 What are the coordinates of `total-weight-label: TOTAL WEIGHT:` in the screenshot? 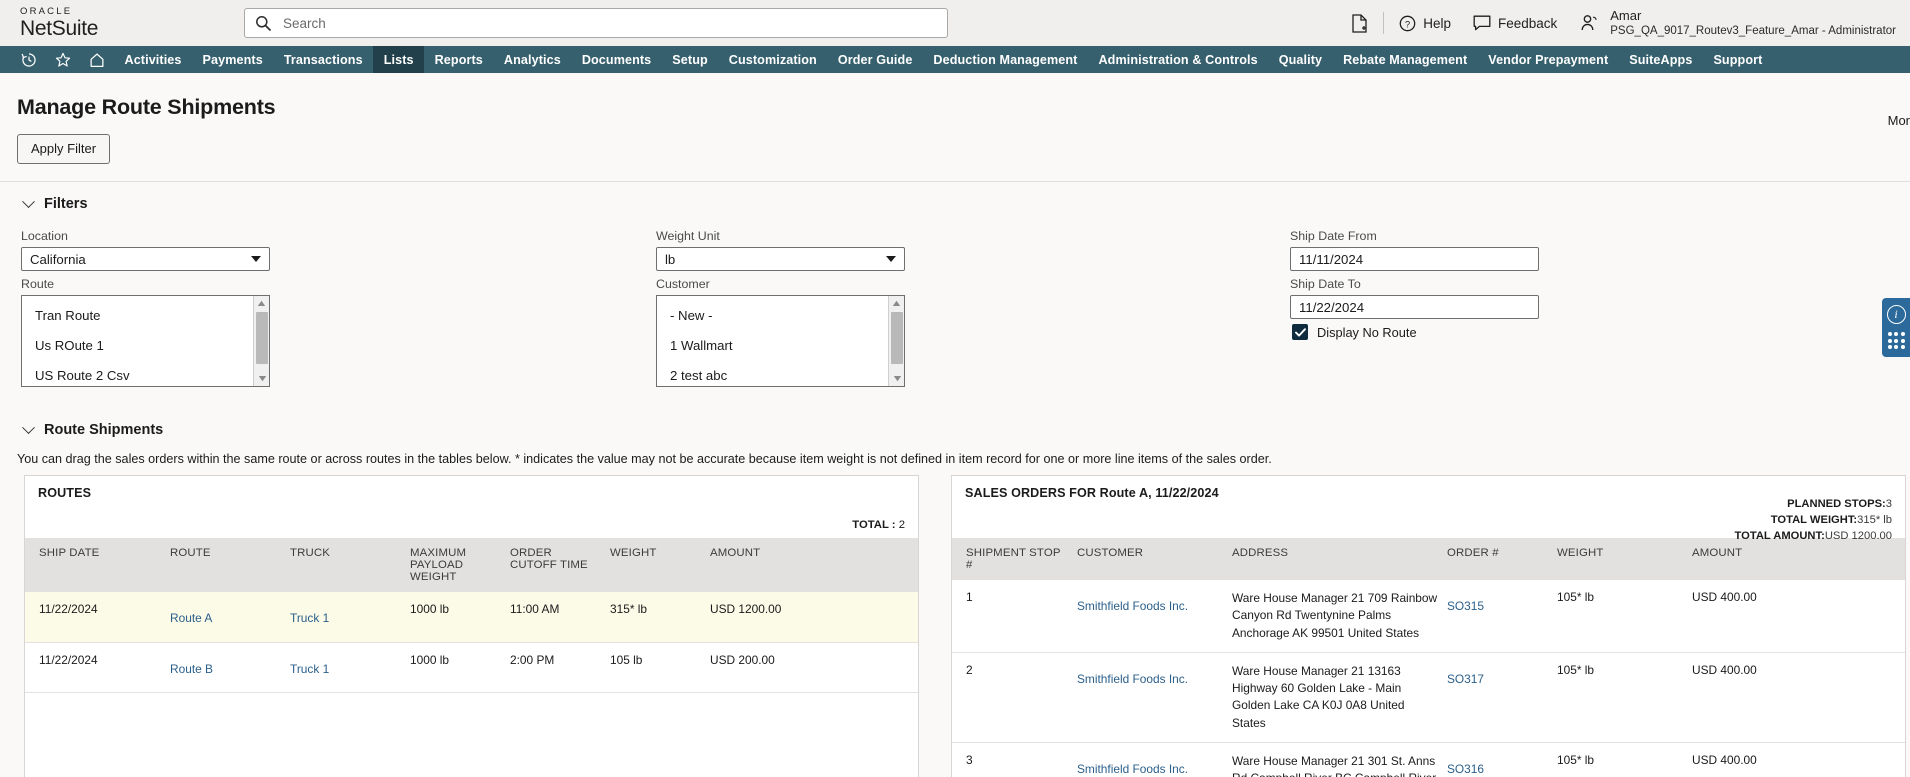 It's located at (1814, 520).